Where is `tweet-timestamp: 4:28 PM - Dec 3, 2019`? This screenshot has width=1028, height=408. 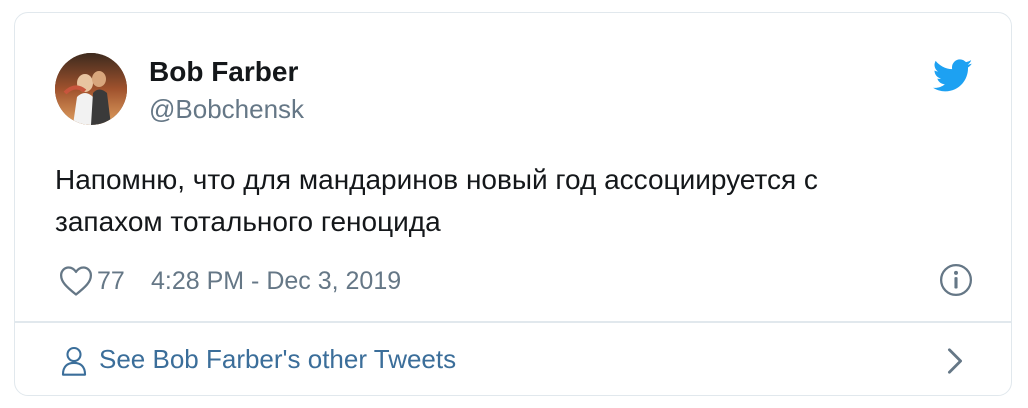
tweet-timestamp: 4:28 PM - Dec 3, 2019 is located at coordinates (276, 281).